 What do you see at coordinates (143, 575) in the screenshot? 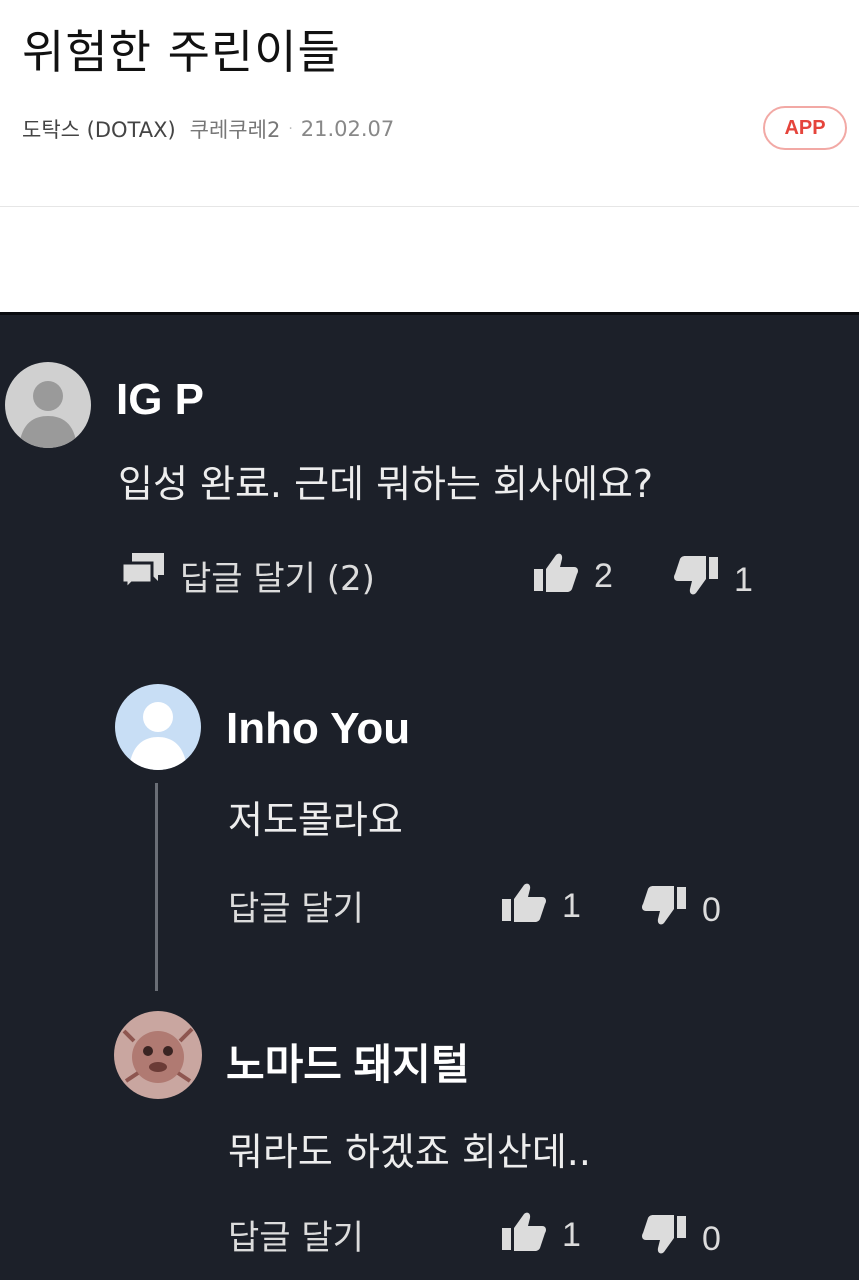
I see `comment-icon` at bounding box center [143, 575].